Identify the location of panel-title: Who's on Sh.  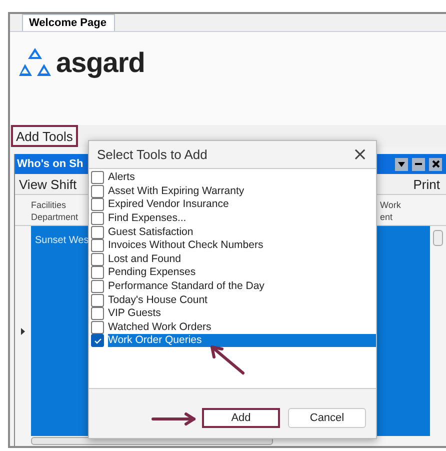
(50, 164).